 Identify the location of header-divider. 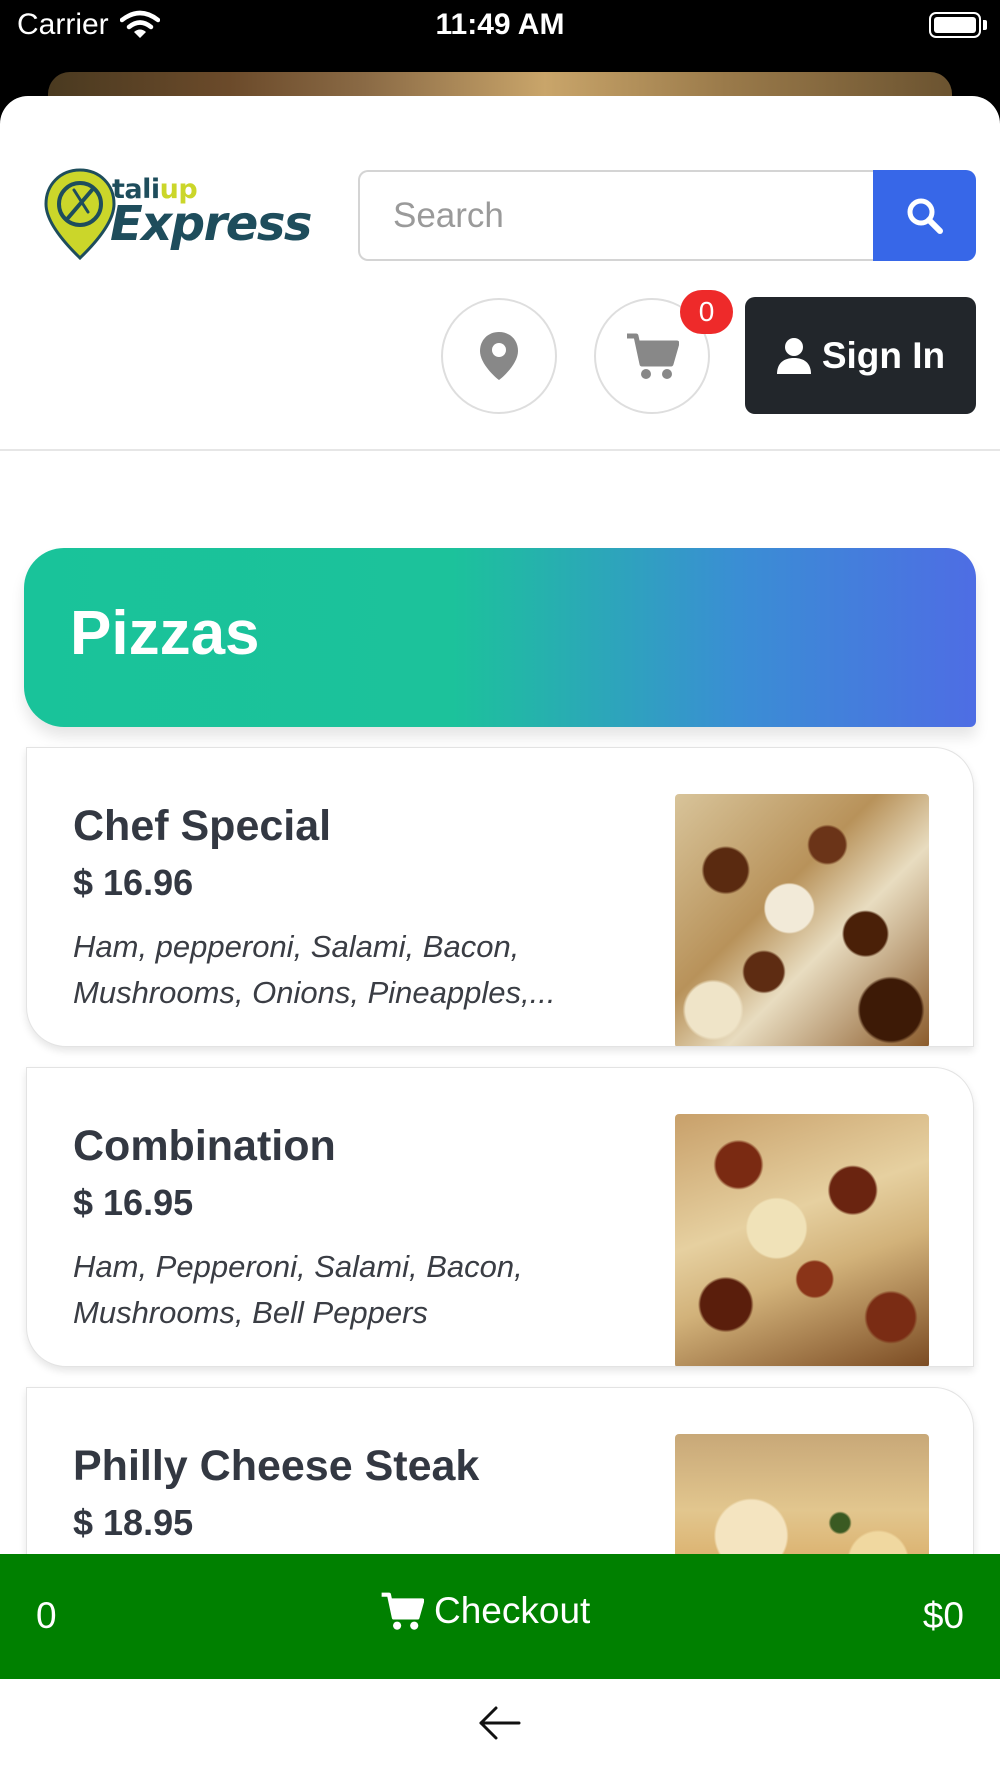
(500, 450).